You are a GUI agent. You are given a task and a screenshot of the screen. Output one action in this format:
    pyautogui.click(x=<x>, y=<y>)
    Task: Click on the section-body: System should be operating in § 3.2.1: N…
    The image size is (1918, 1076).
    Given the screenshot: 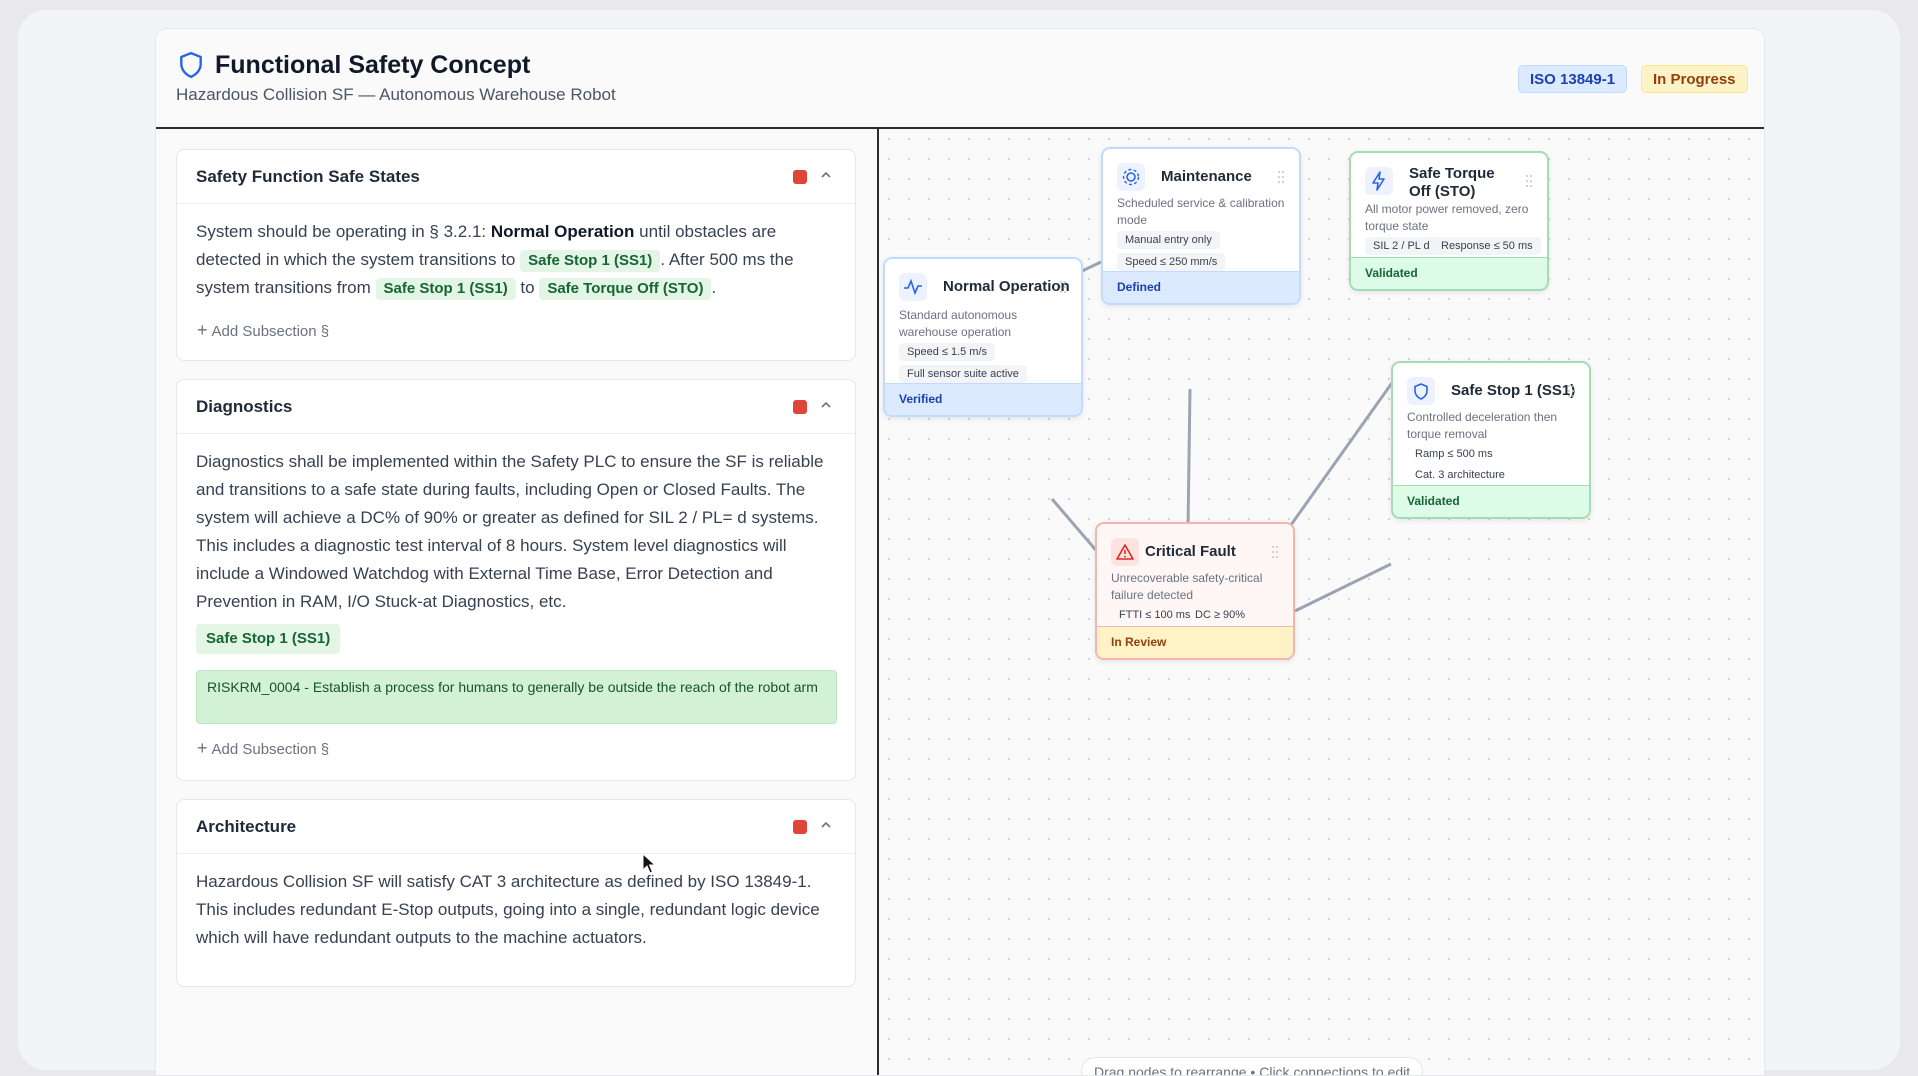 What is the action you would take?
    pyautogui.click(x=516, y=253)
    